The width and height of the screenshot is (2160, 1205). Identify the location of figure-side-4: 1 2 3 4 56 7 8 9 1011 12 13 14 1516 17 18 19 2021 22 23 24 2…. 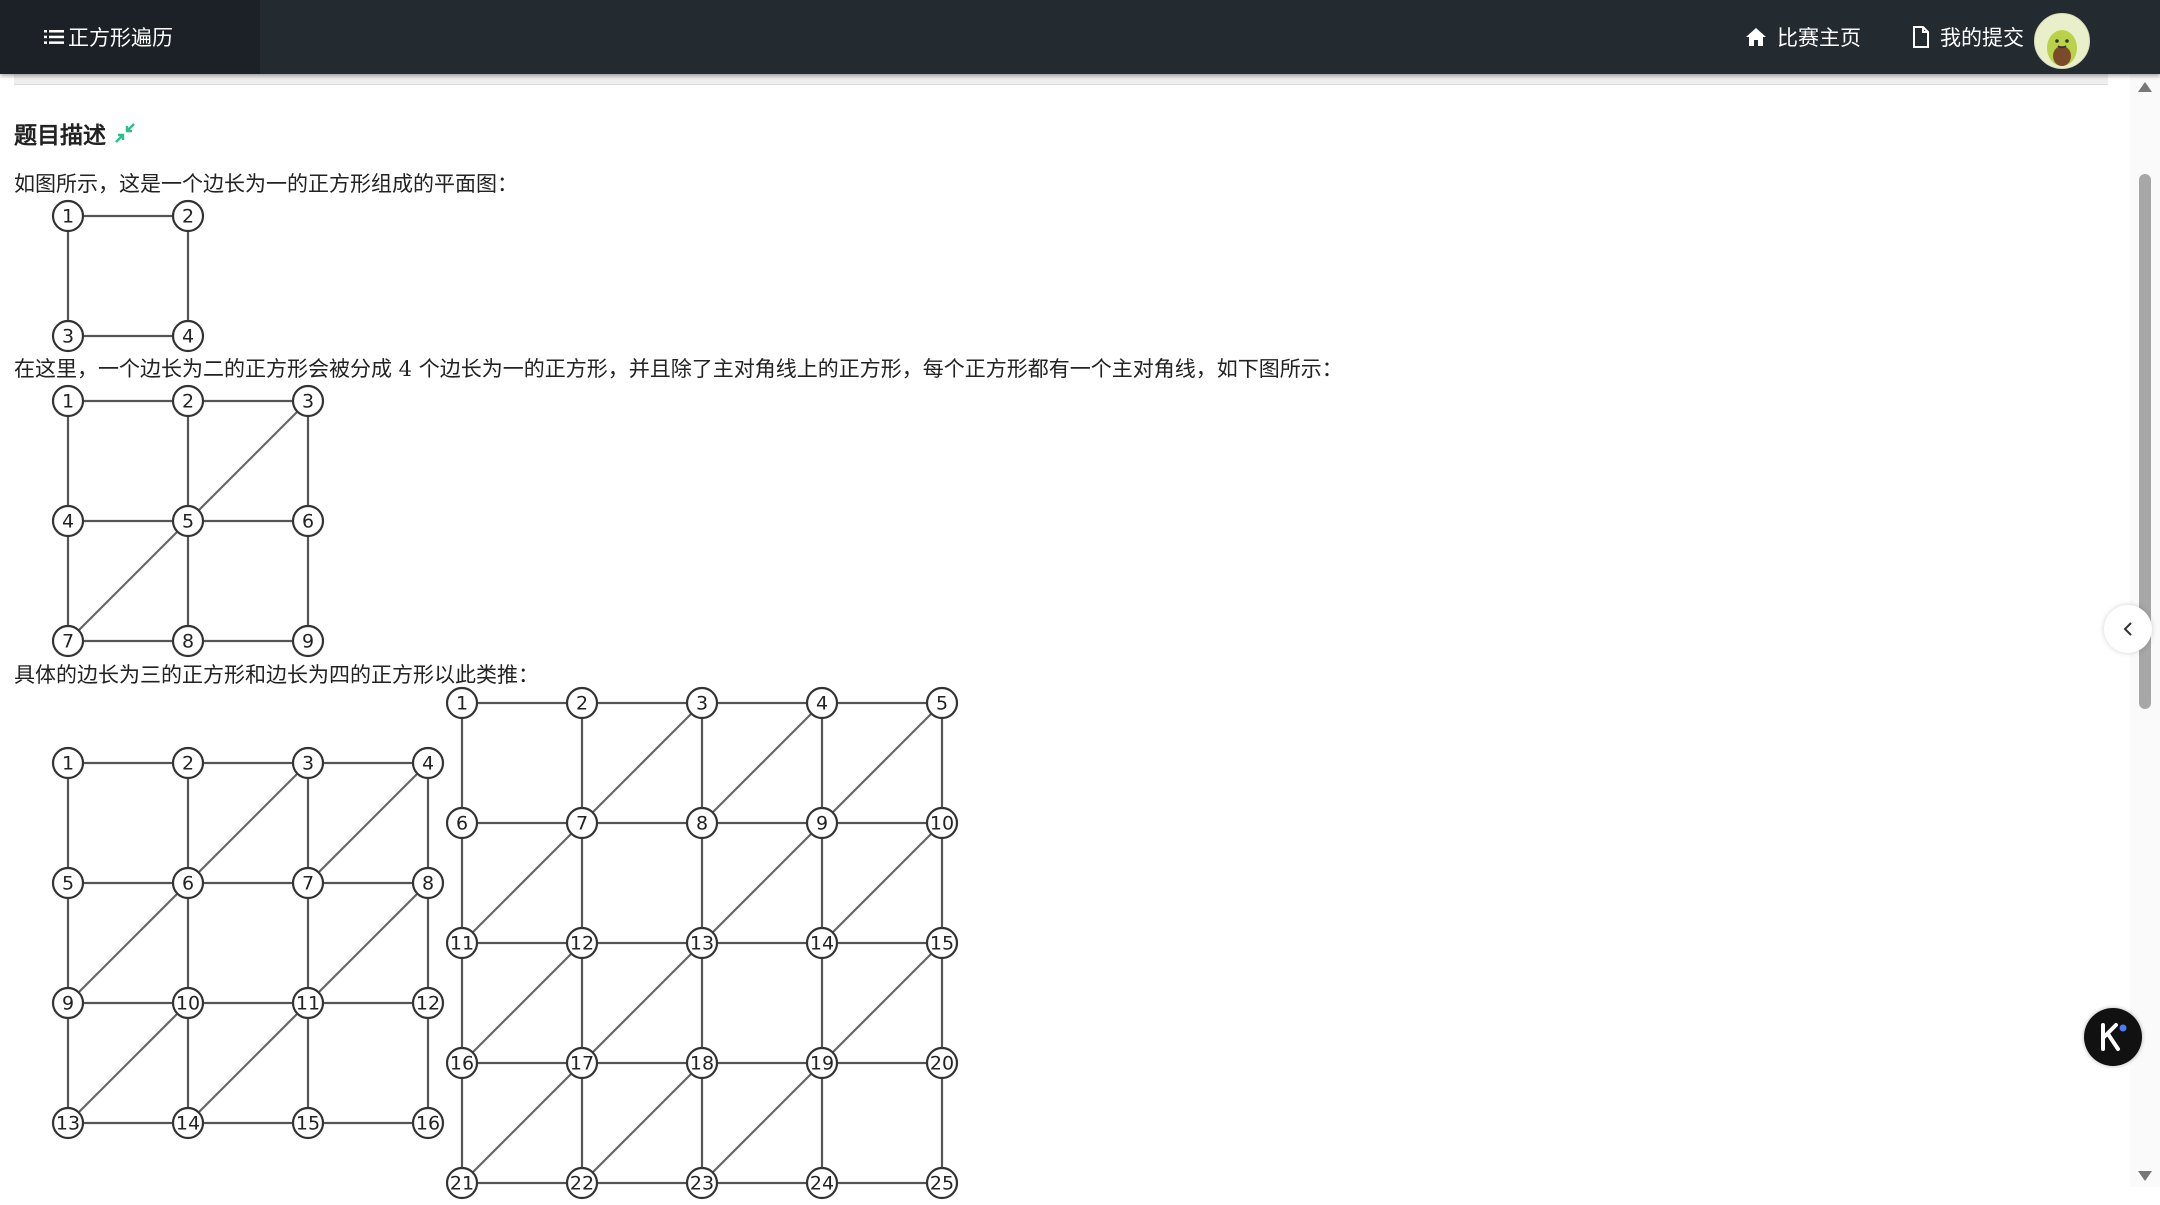
(702, 943).